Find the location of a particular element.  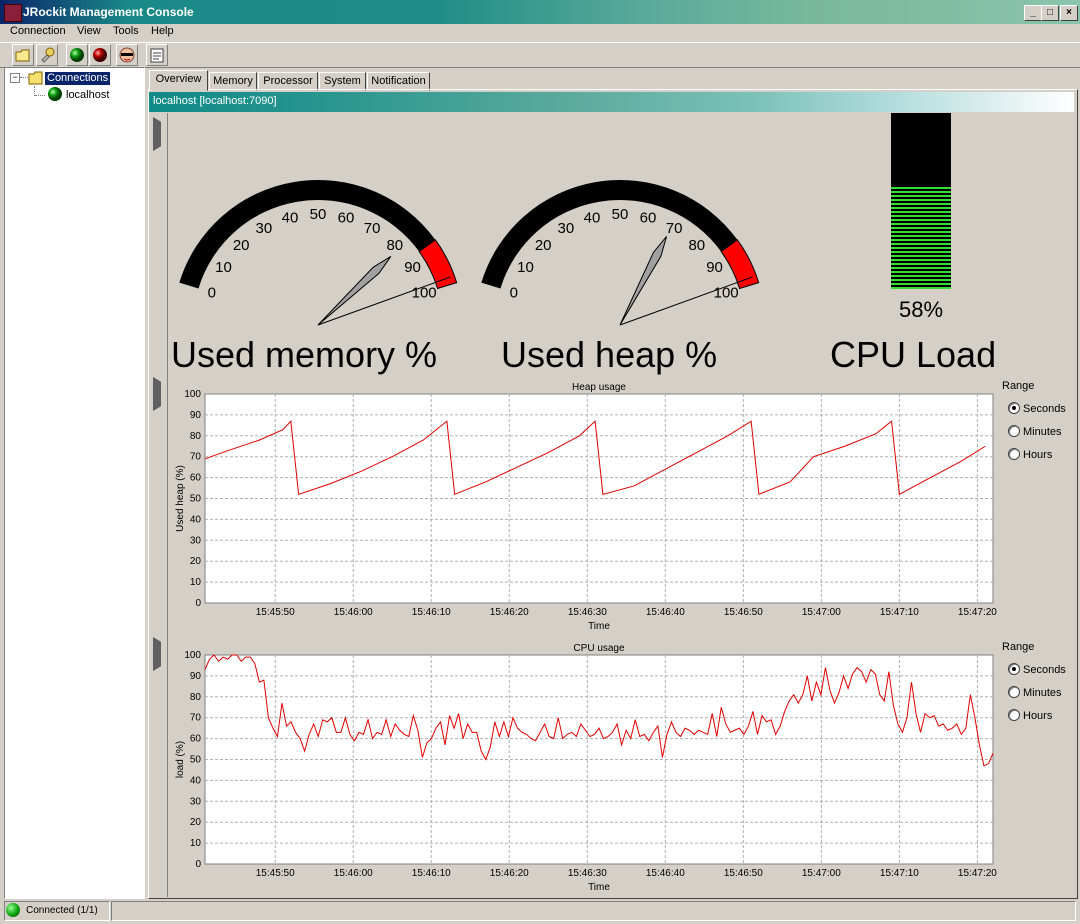

y-tick-label: 40 is located at coordinates (196, 780).